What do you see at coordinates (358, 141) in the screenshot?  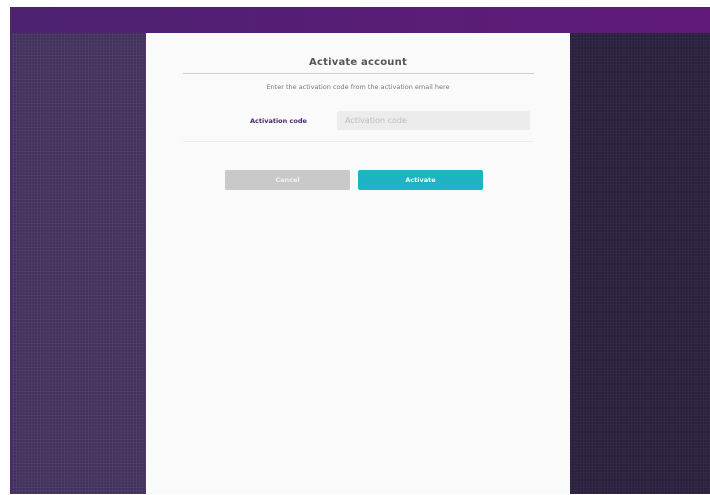 I see `form-divider` at bounding box center [358, 141].